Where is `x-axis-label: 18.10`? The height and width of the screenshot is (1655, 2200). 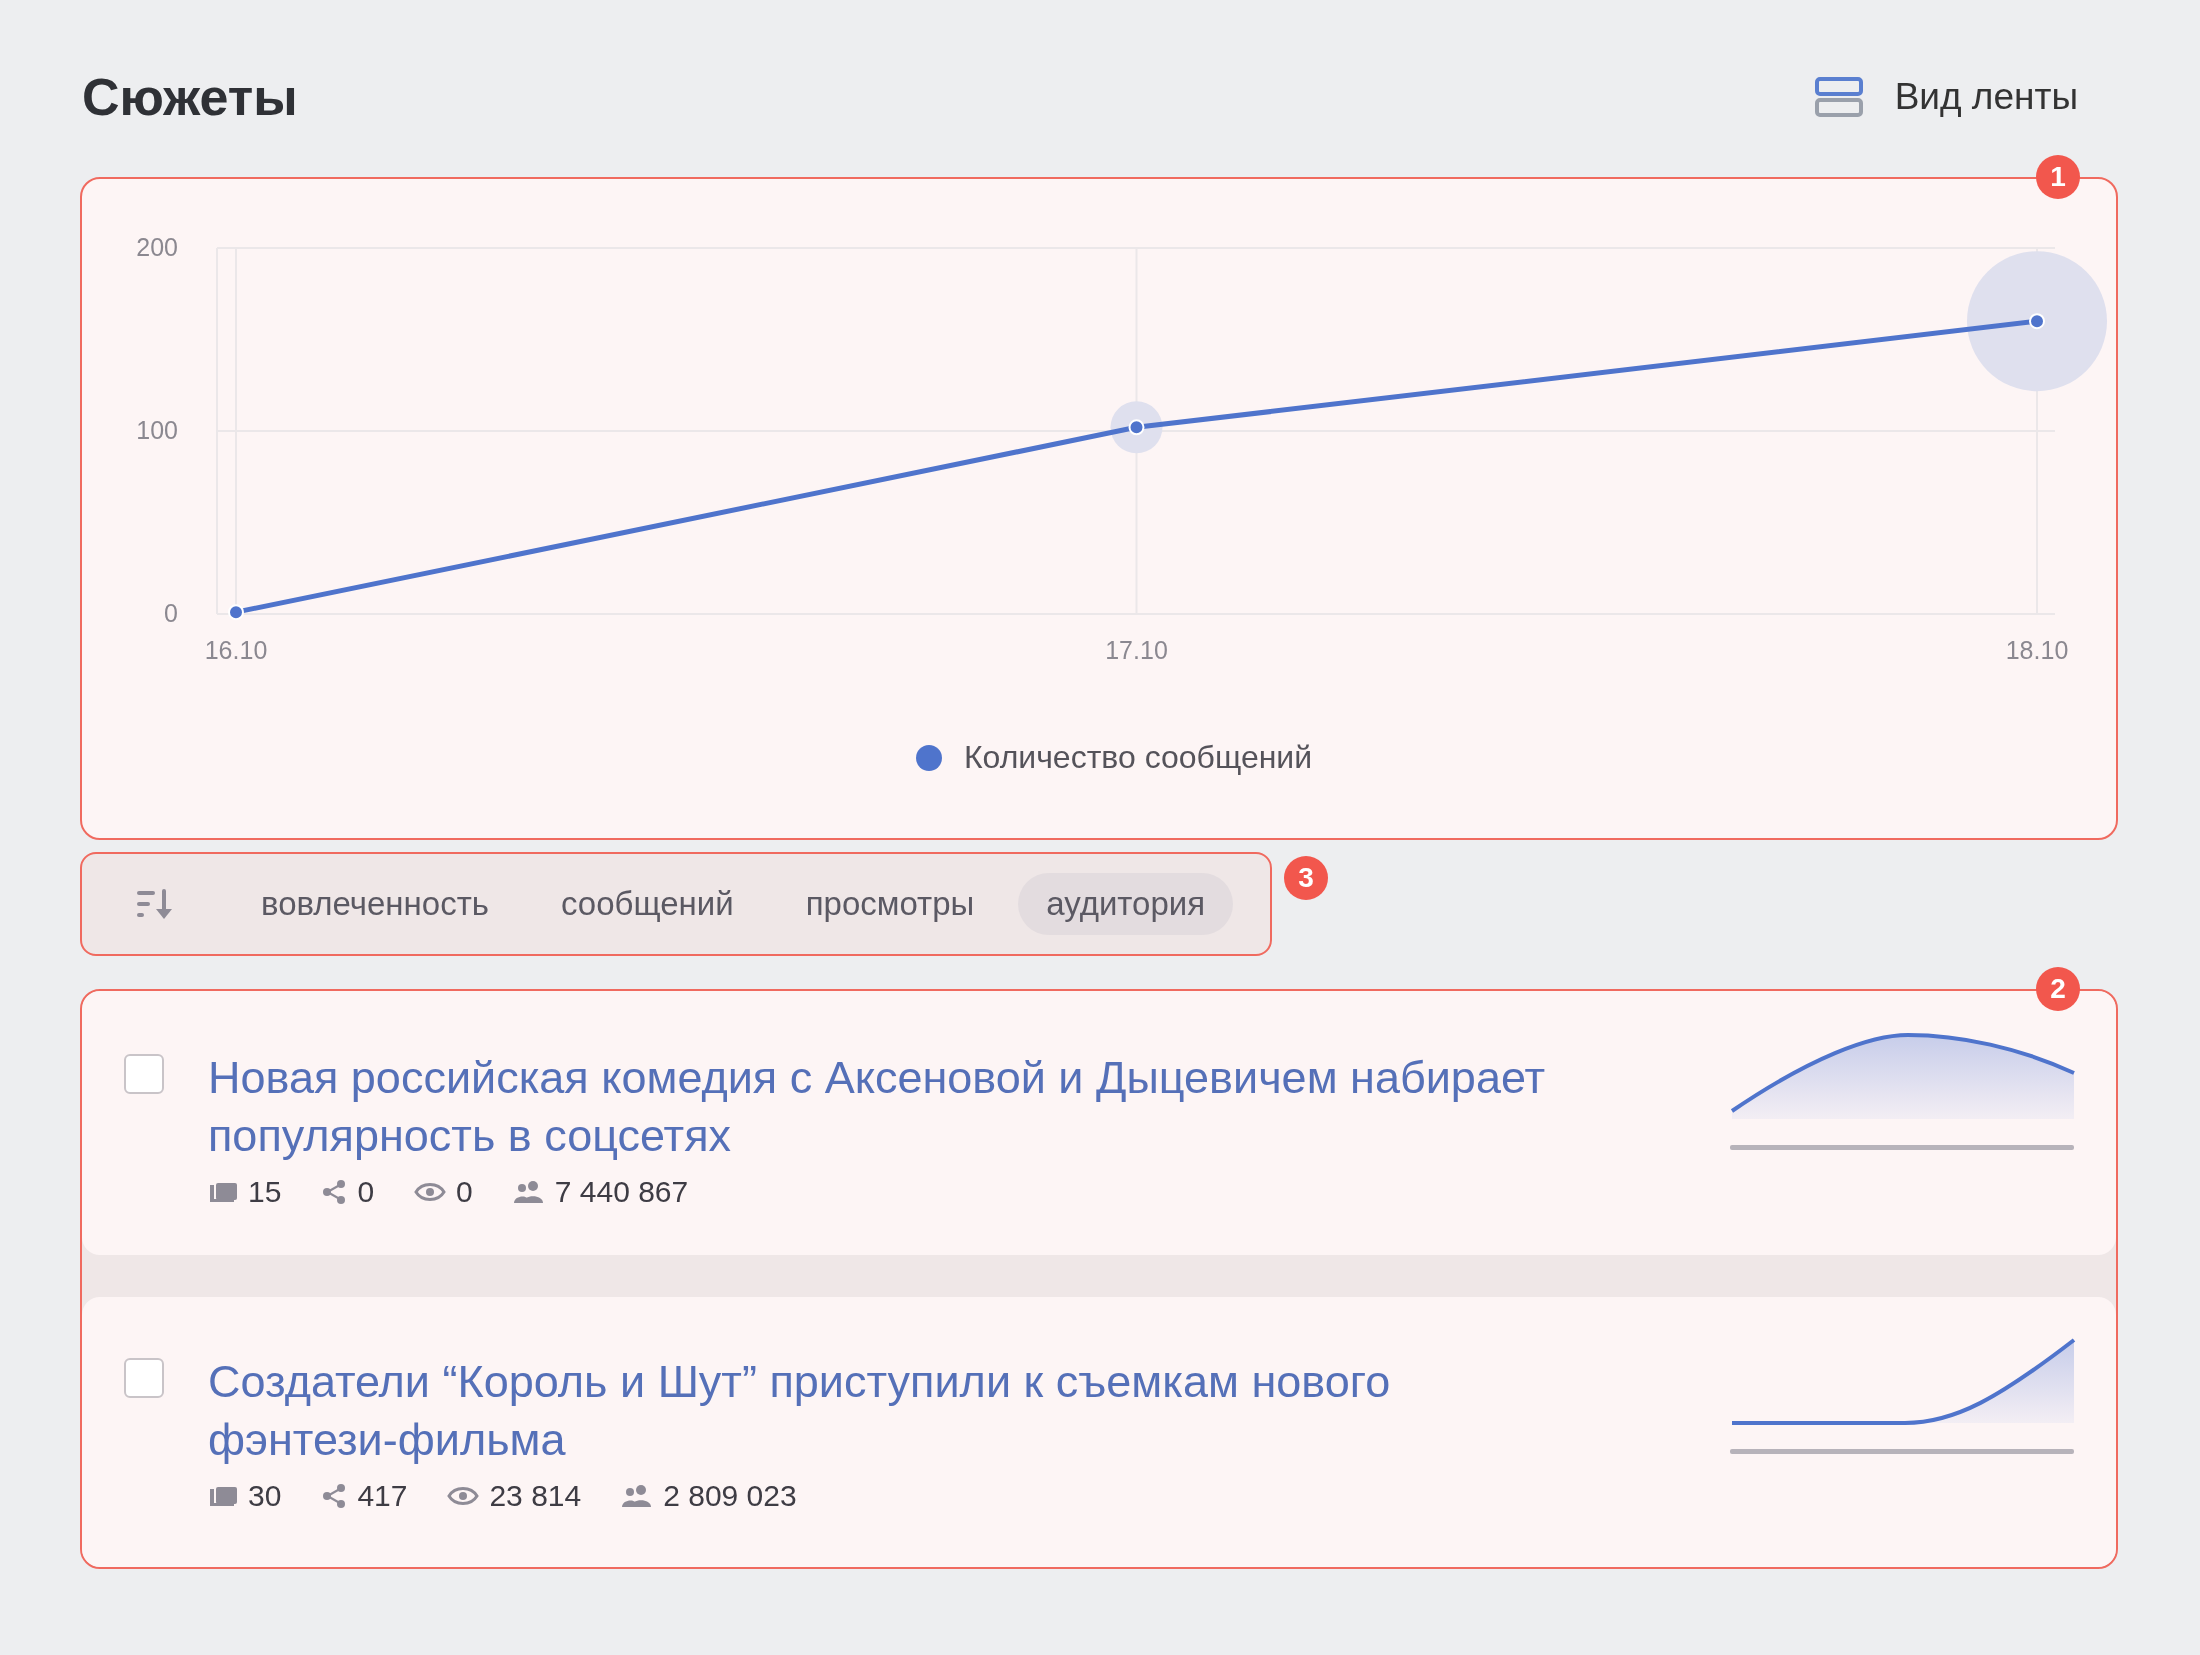 x-axis-label: 18.10 is located at coordinates (2037, 650).